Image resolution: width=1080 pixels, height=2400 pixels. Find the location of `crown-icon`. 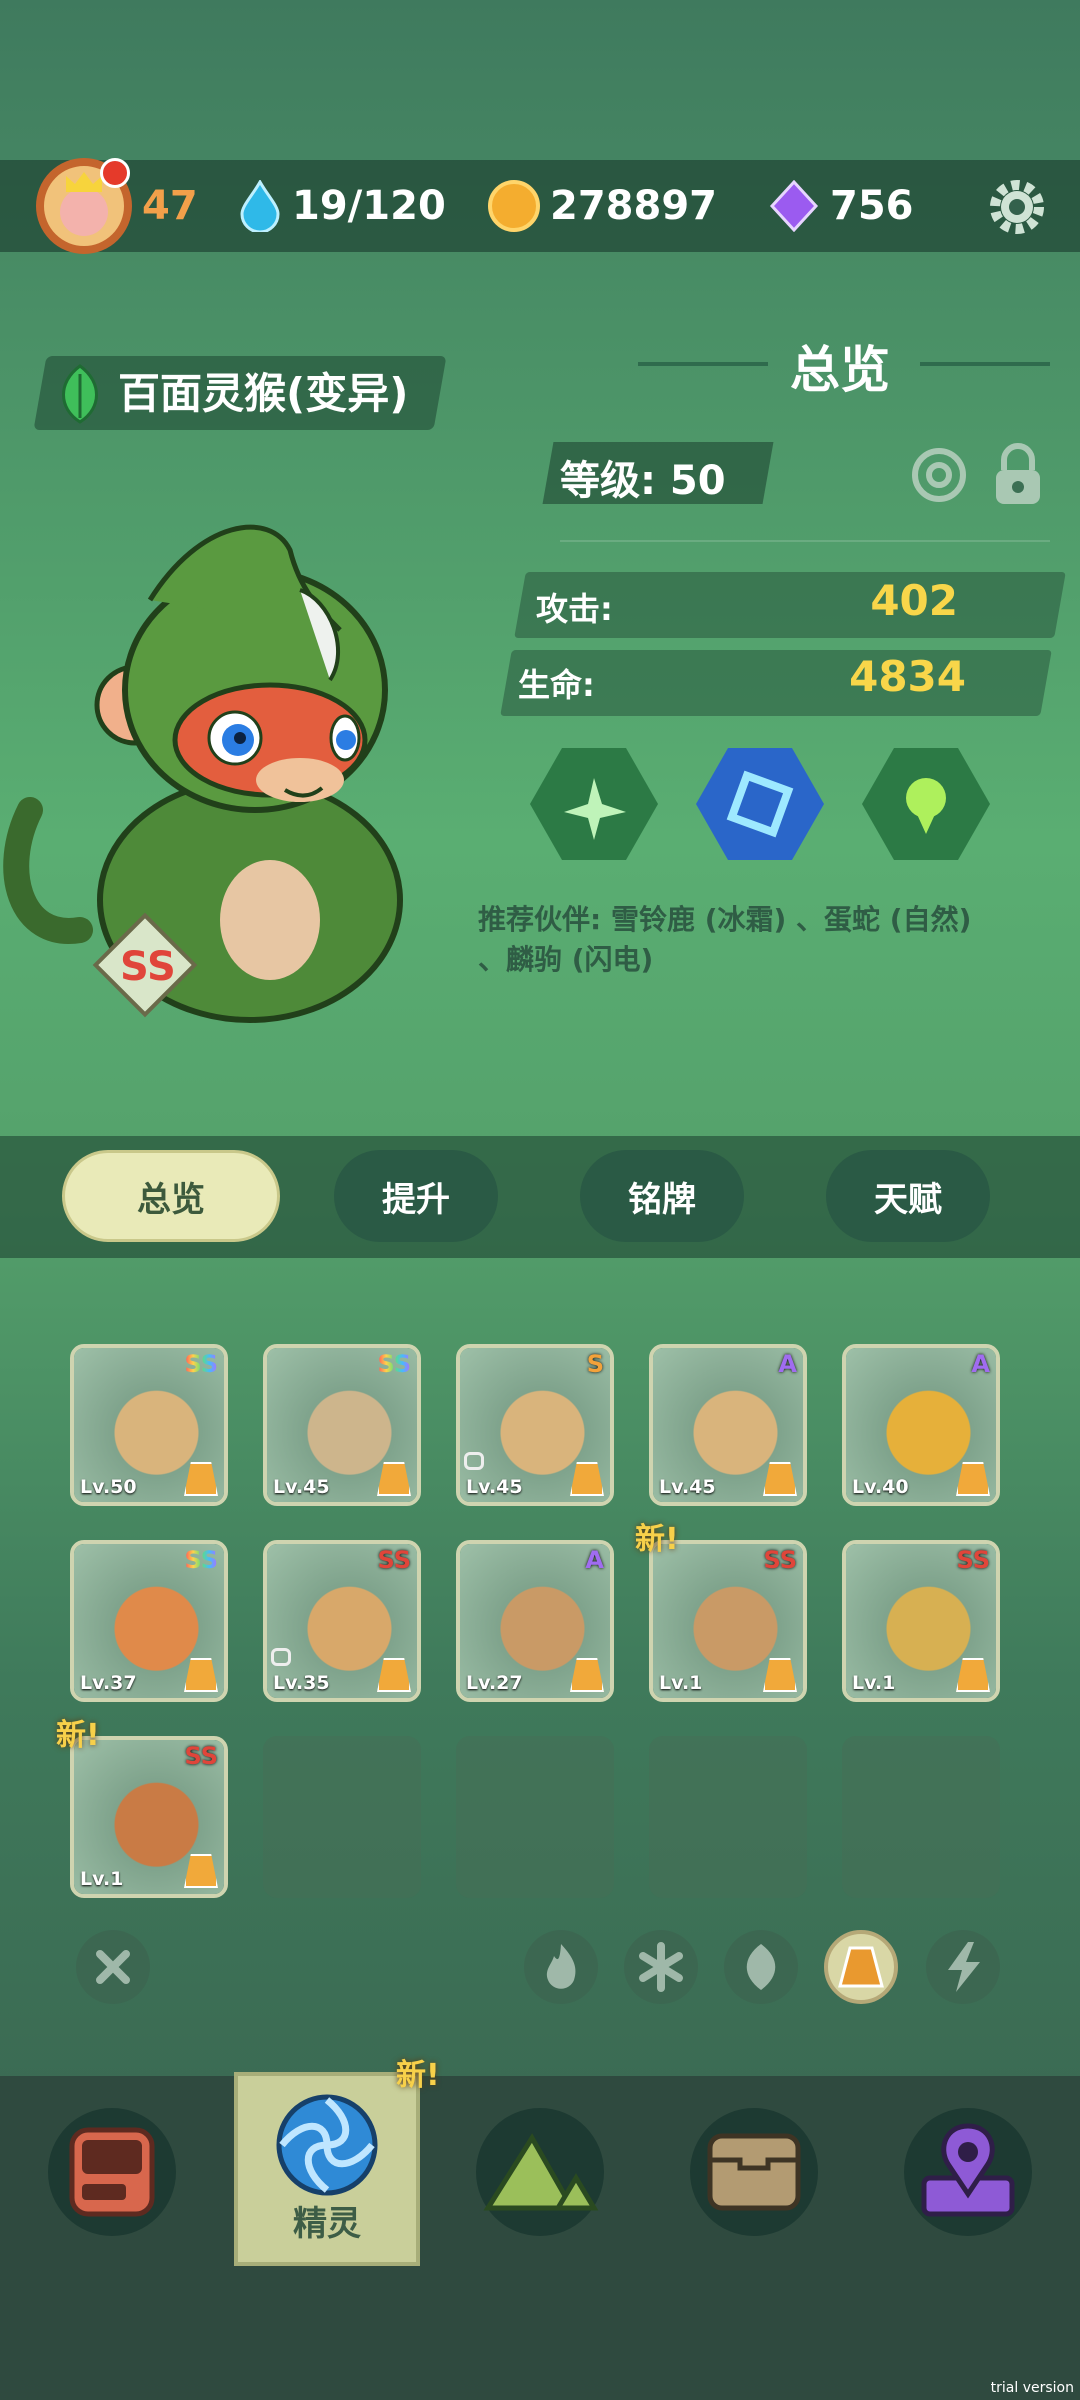

crown-icon is located at coordinates (84, 182).